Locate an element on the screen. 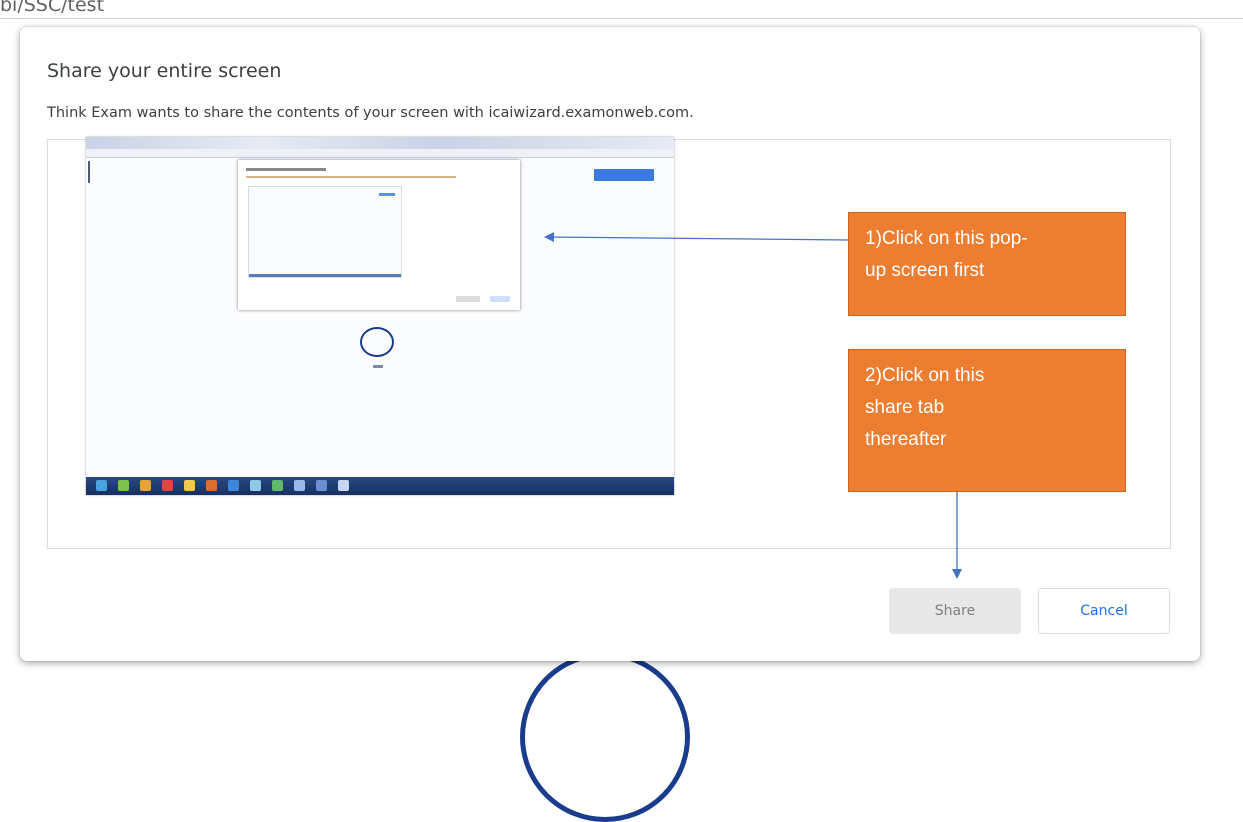 The width and height of the screenshot is (1243, 822). thumbnail-popup-preview-button is located at coordinates (387, 194).